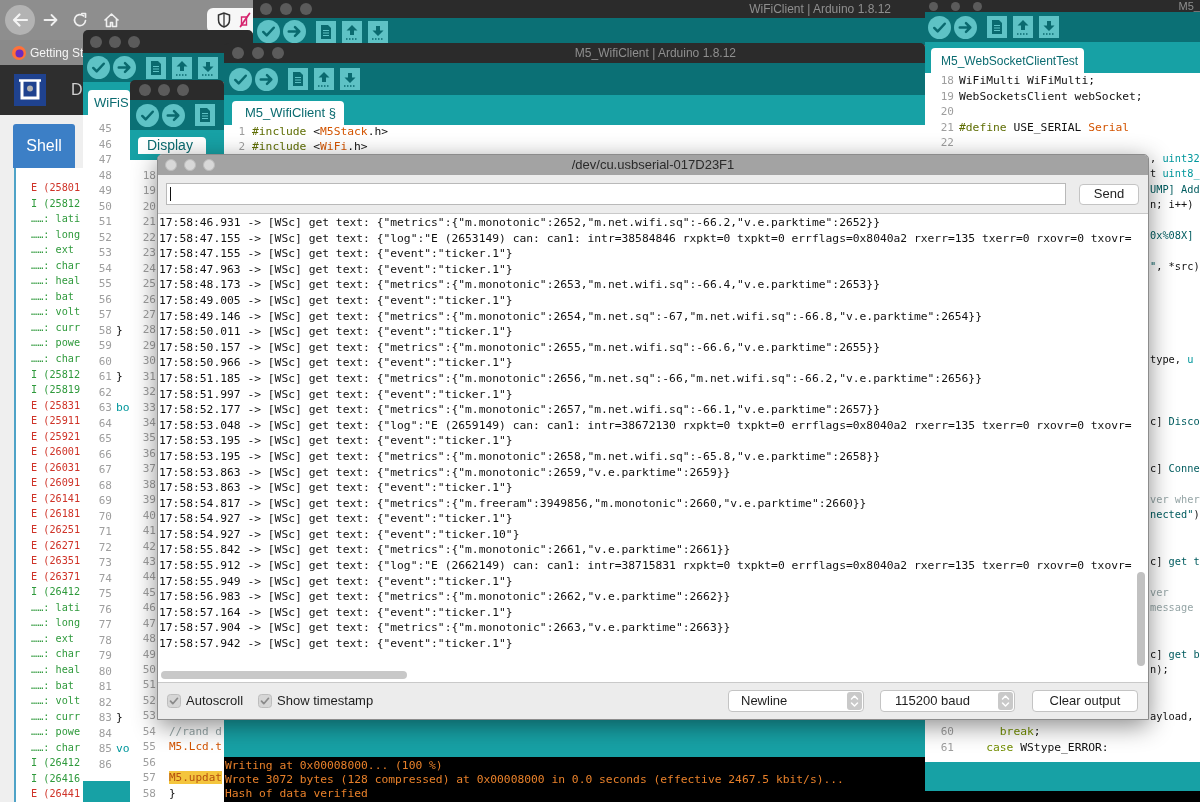 The image size is (1200, 802). I want to click on line-number: 40, so click(149, 515).